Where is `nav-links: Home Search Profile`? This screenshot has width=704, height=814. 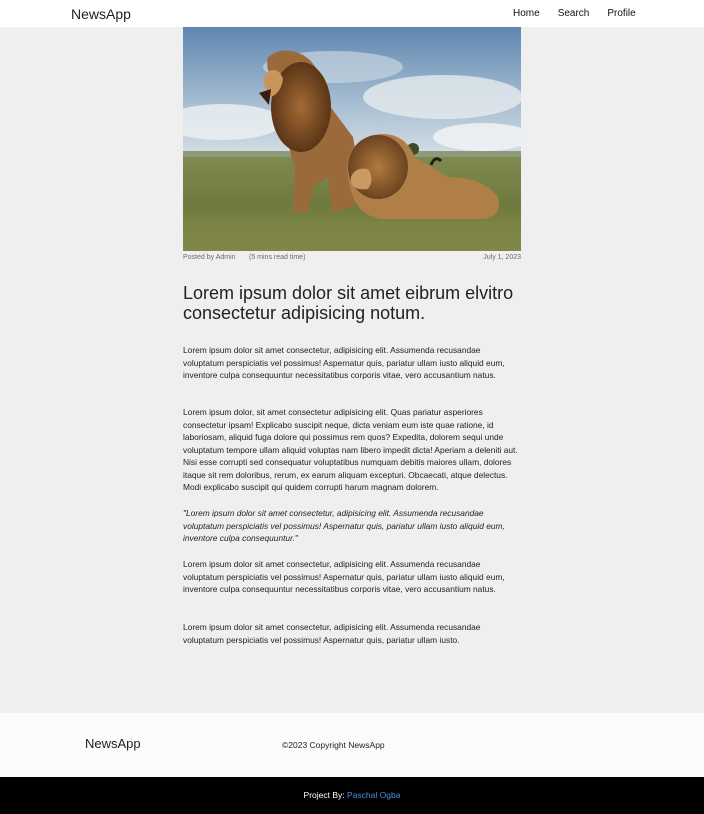
nav-links: Home Search Profile is located at coordinates (583, 13).